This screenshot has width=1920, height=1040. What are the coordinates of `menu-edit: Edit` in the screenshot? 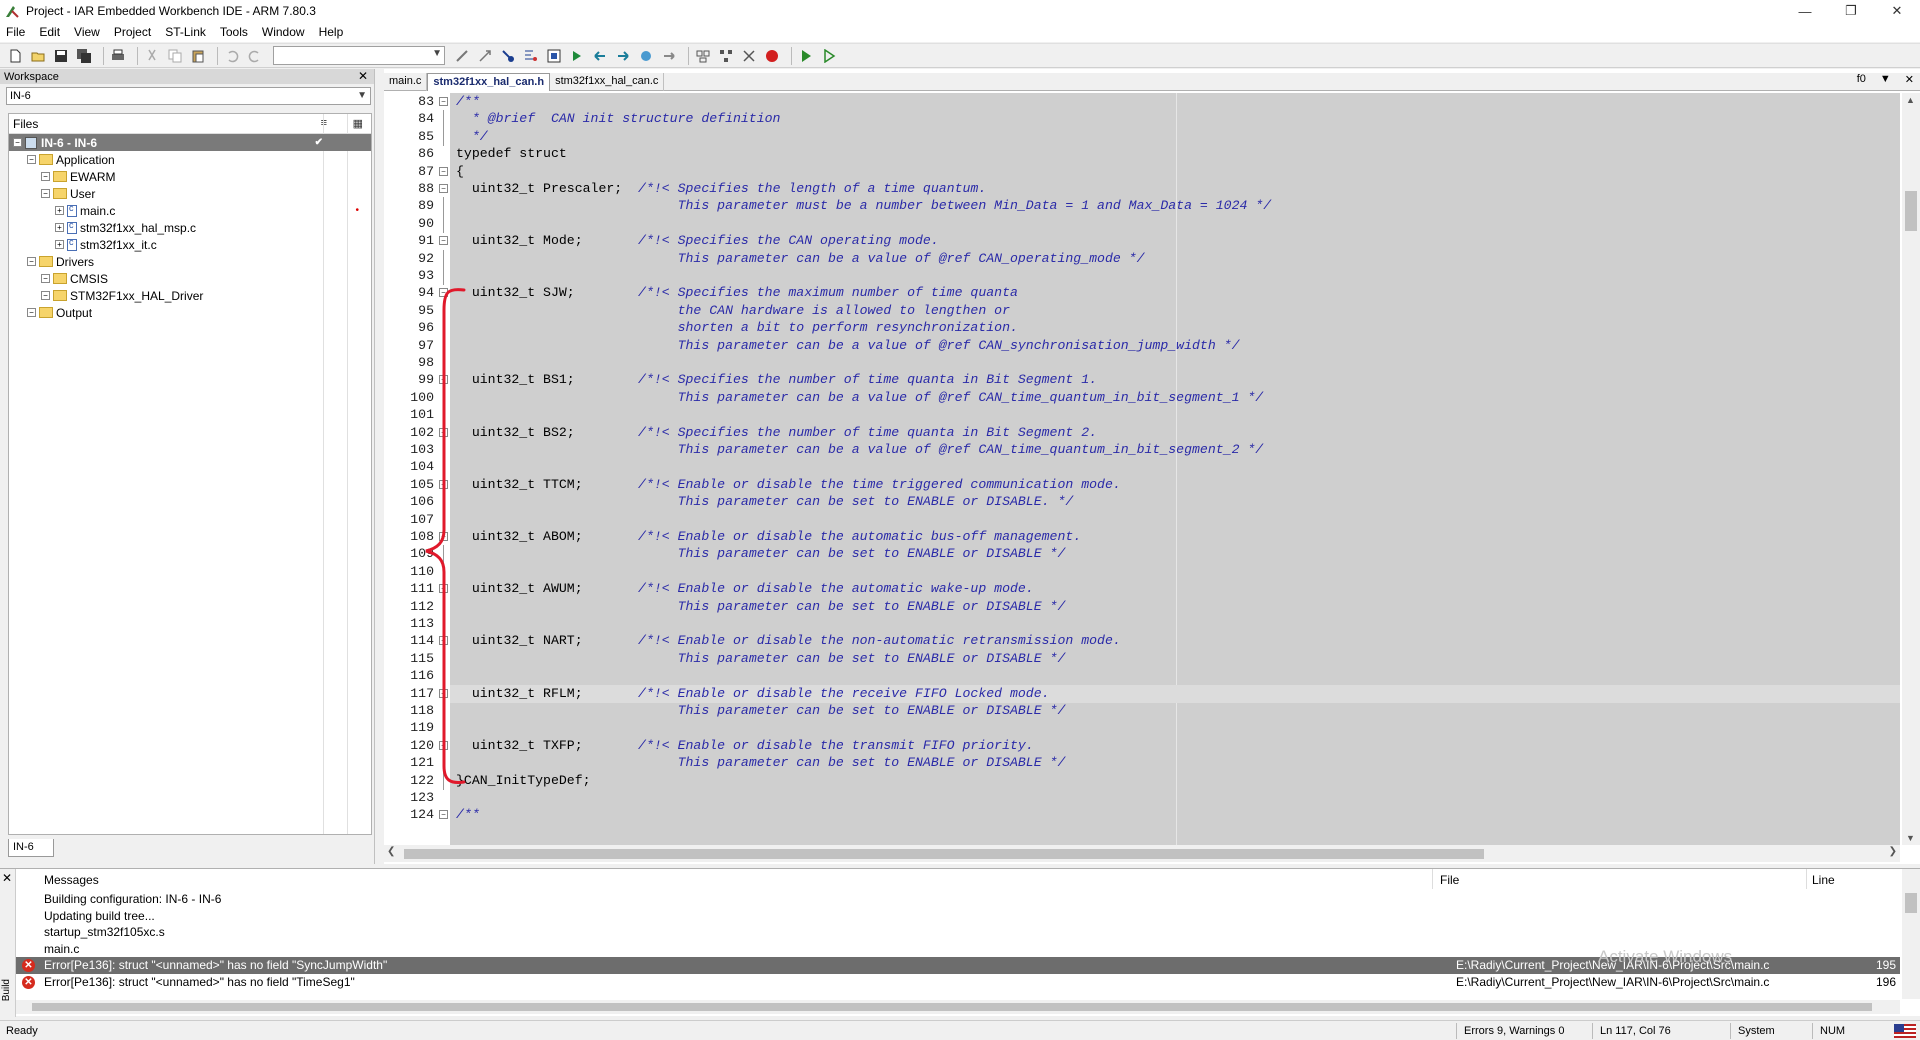 It's located at (49, 32).